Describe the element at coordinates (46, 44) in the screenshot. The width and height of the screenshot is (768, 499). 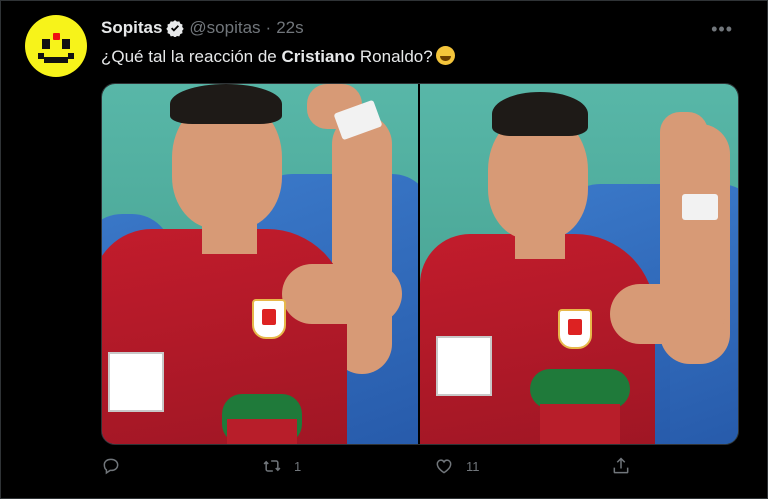
I see `avatar-eye-left` at that location.